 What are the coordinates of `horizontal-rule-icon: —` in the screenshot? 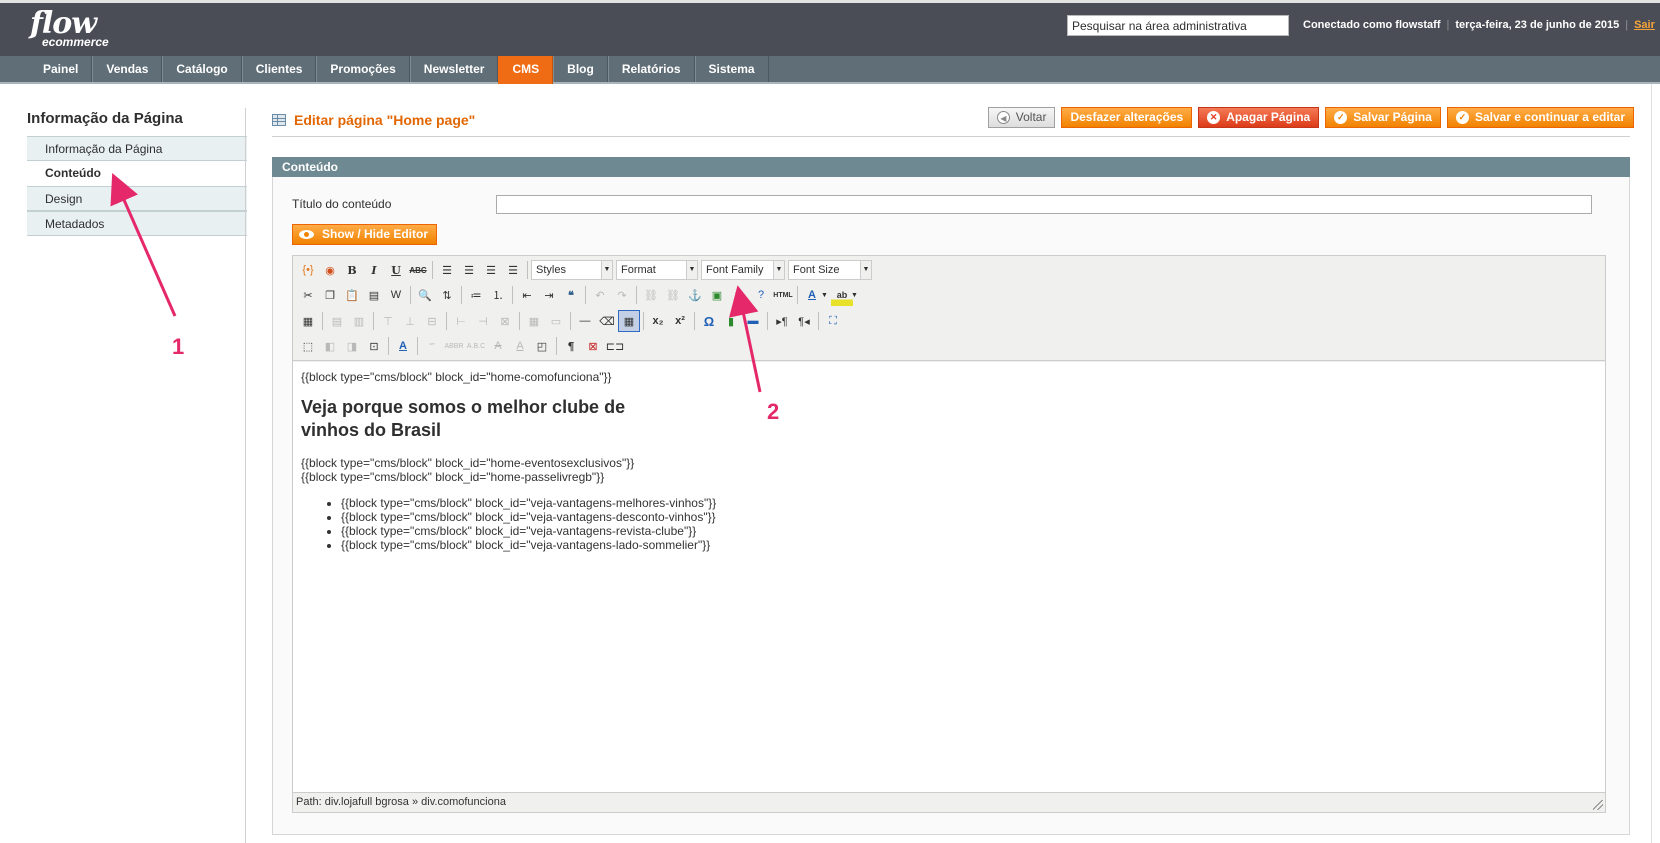 It's located at (585, 321).